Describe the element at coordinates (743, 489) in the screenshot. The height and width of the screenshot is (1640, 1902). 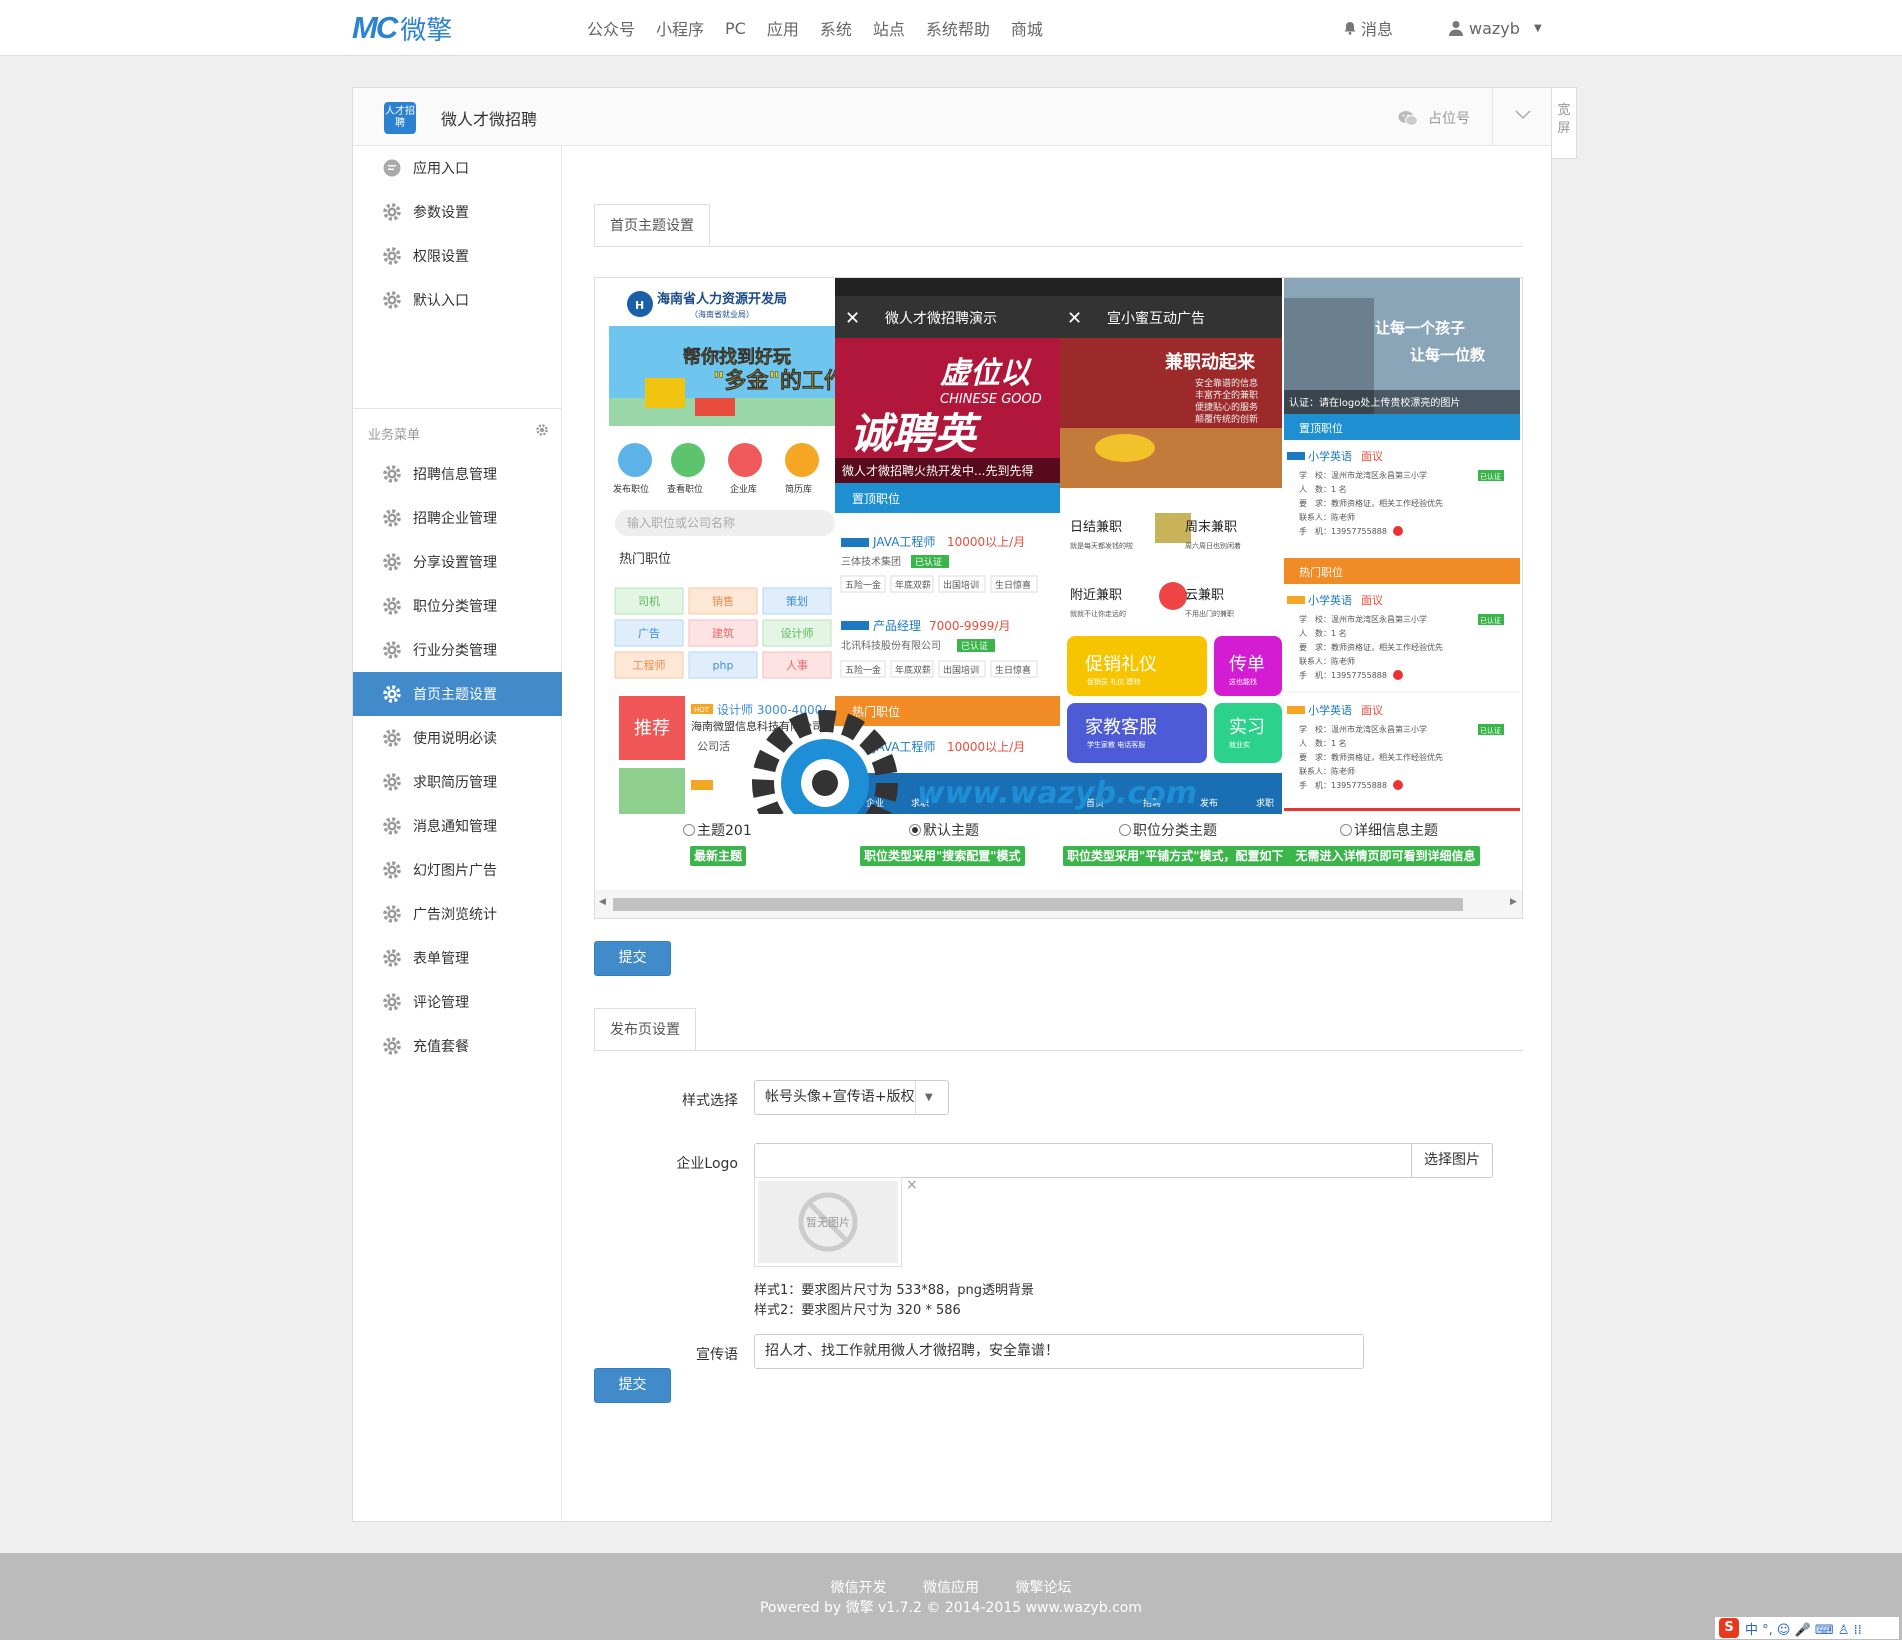
I see `svg-text: 企业库` at that location.